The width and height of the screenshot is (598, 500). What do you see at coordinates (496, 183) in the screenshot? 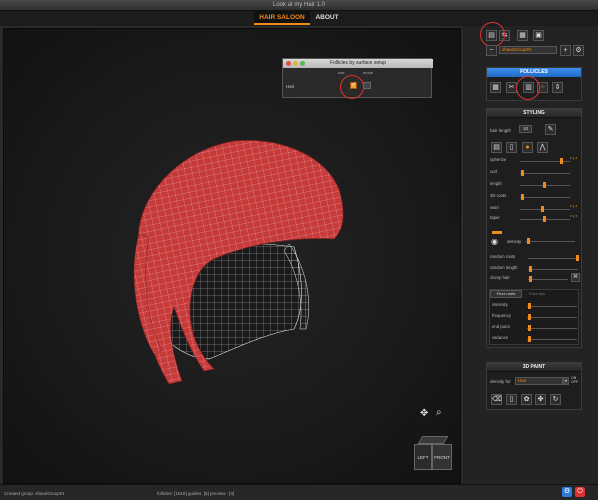
I see `slider-length-label: length` at bounding box center [496, 183].